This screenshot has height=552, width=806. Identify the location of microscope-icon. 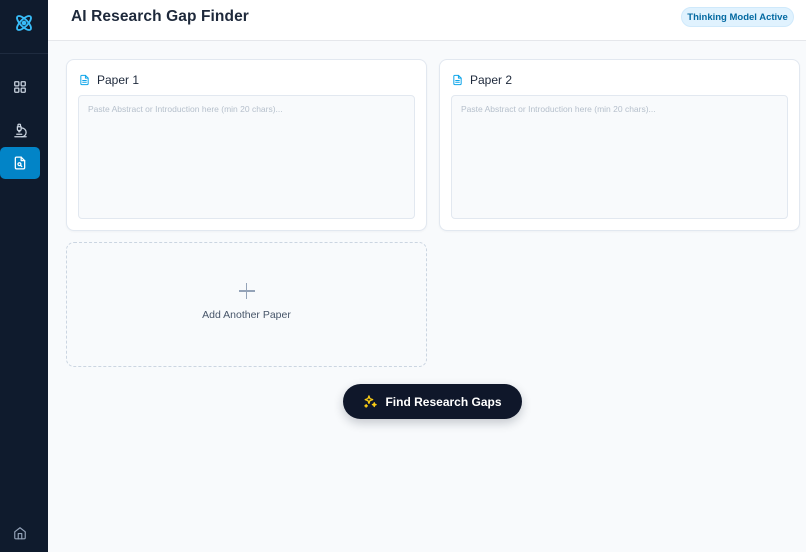
(20, 130).